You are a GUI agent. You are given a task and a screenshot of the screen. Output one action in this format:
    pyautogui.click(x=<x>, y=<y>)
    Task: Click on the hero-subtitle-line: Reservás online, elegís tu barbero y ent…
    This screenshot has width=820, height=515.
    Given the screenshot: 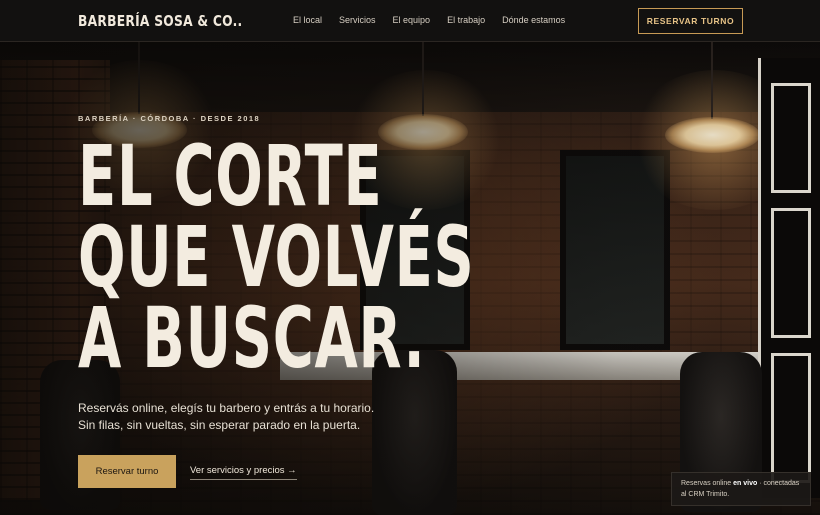 What is the action you would take?
    pyautogui.click(x=226, y=408)
    